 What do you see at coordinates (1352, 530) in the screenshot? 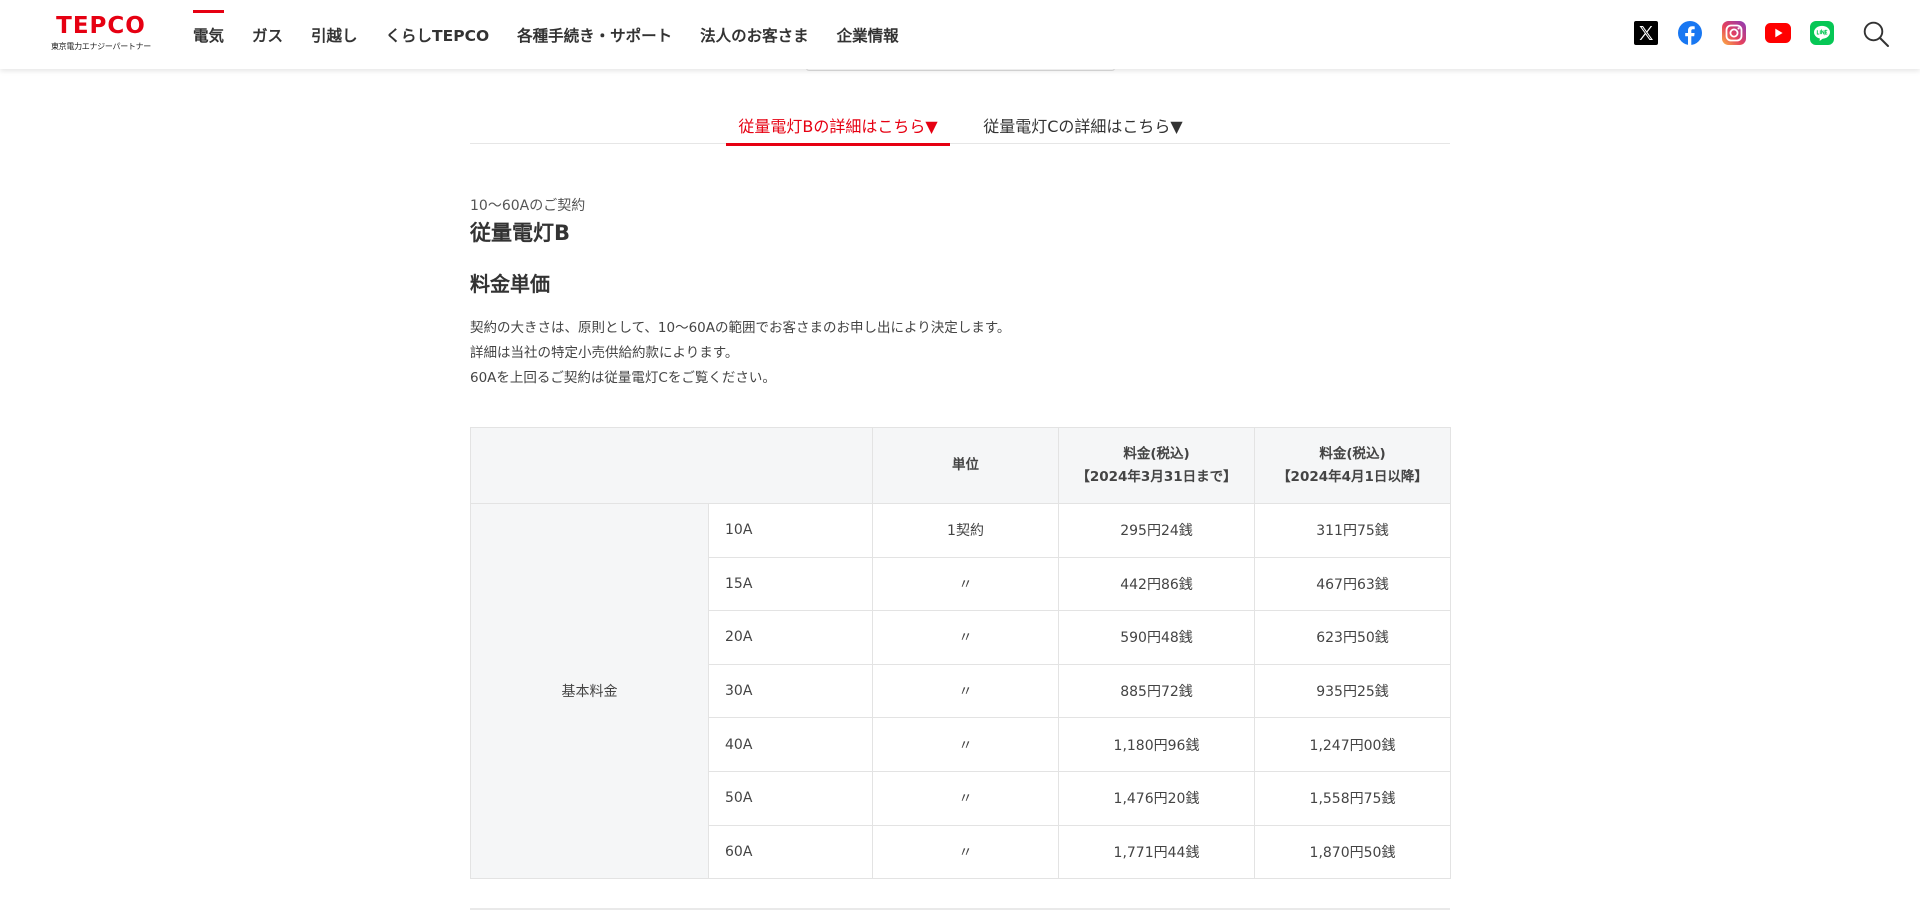
I see `price-after-cell: 311円75銭` at bounding box center [1352, 530].